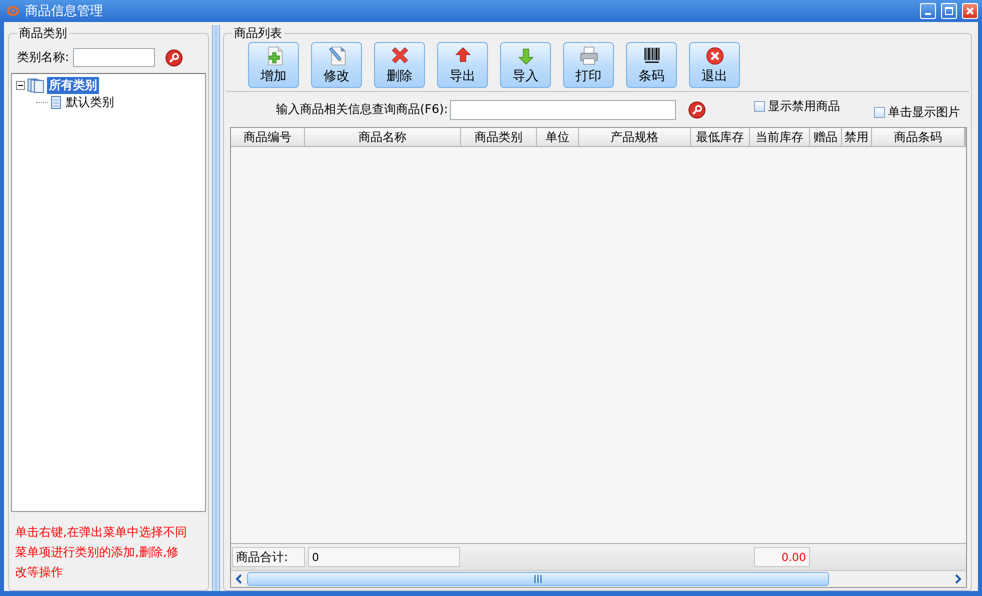 The image size is (982, 596). What do you see at coordinates (36, 85) in the screenshot?
I see `documents-icon` at bounding box center [36, 85].